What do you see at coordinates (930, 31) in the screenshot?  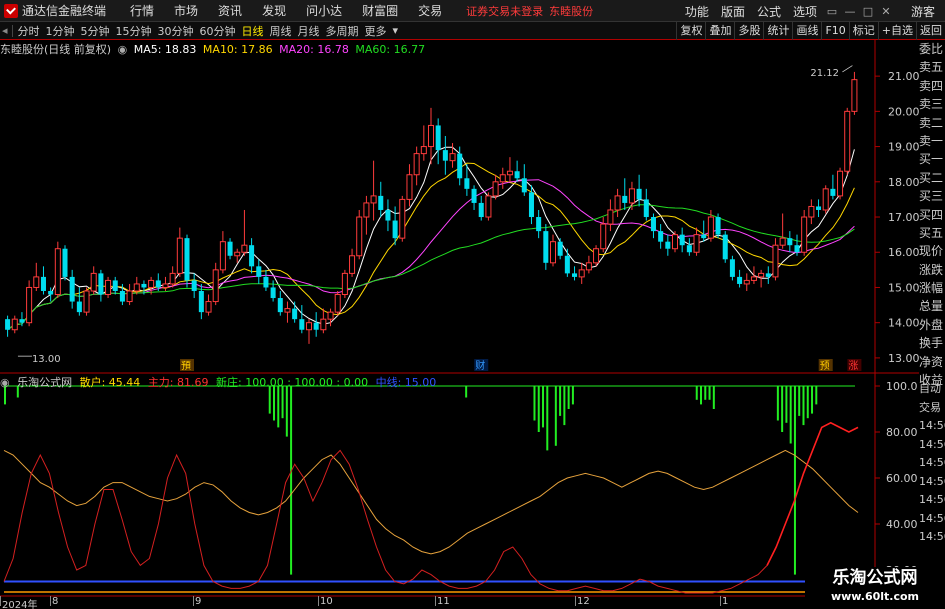 I see `button-back: 返回` at bounding box center [930, 31].